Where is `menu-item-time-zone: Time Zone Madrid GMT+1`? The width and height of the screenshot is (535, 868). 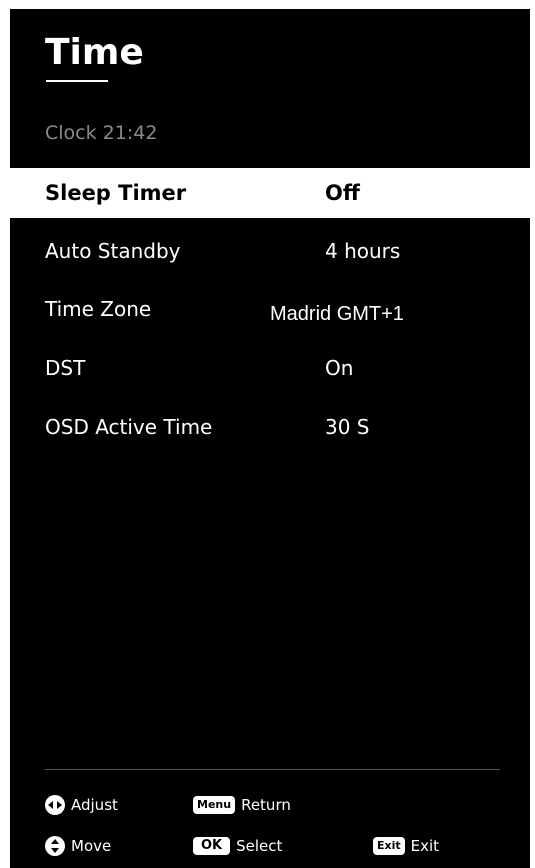
menu-item-time-zone: Time Zone Madrid GMT+1 is located at coordinates (270, 309).